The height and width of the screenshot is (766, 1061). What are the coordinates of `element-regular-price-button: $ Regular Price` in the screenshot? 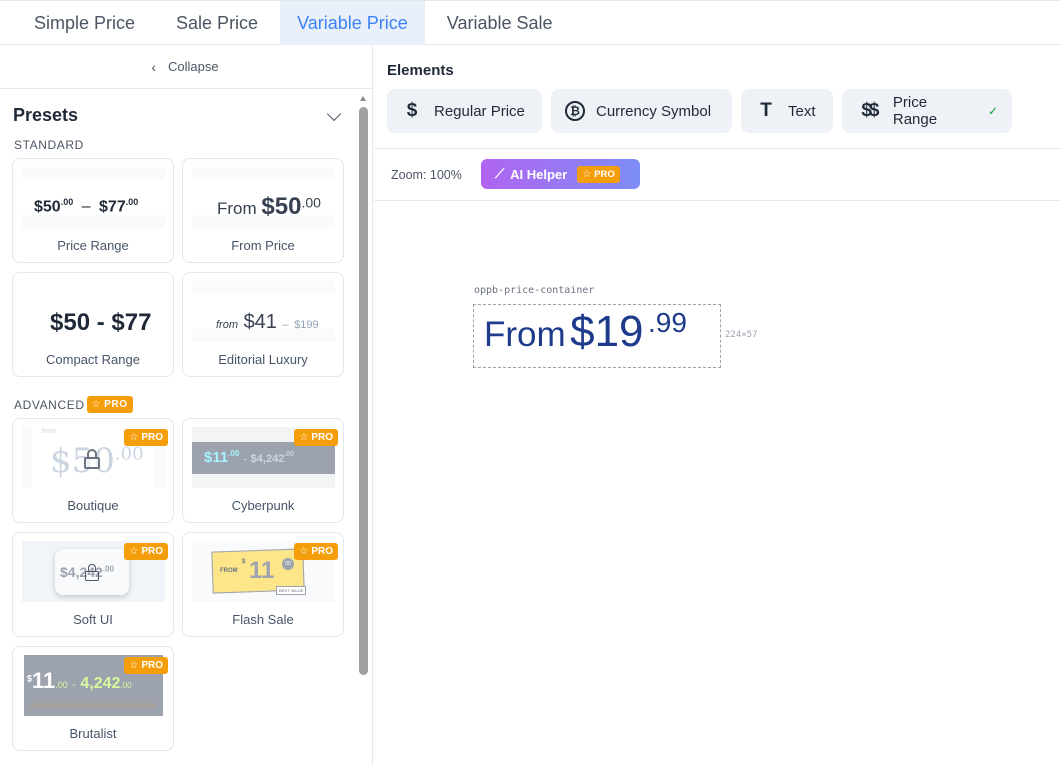 It's located at (464, 111).